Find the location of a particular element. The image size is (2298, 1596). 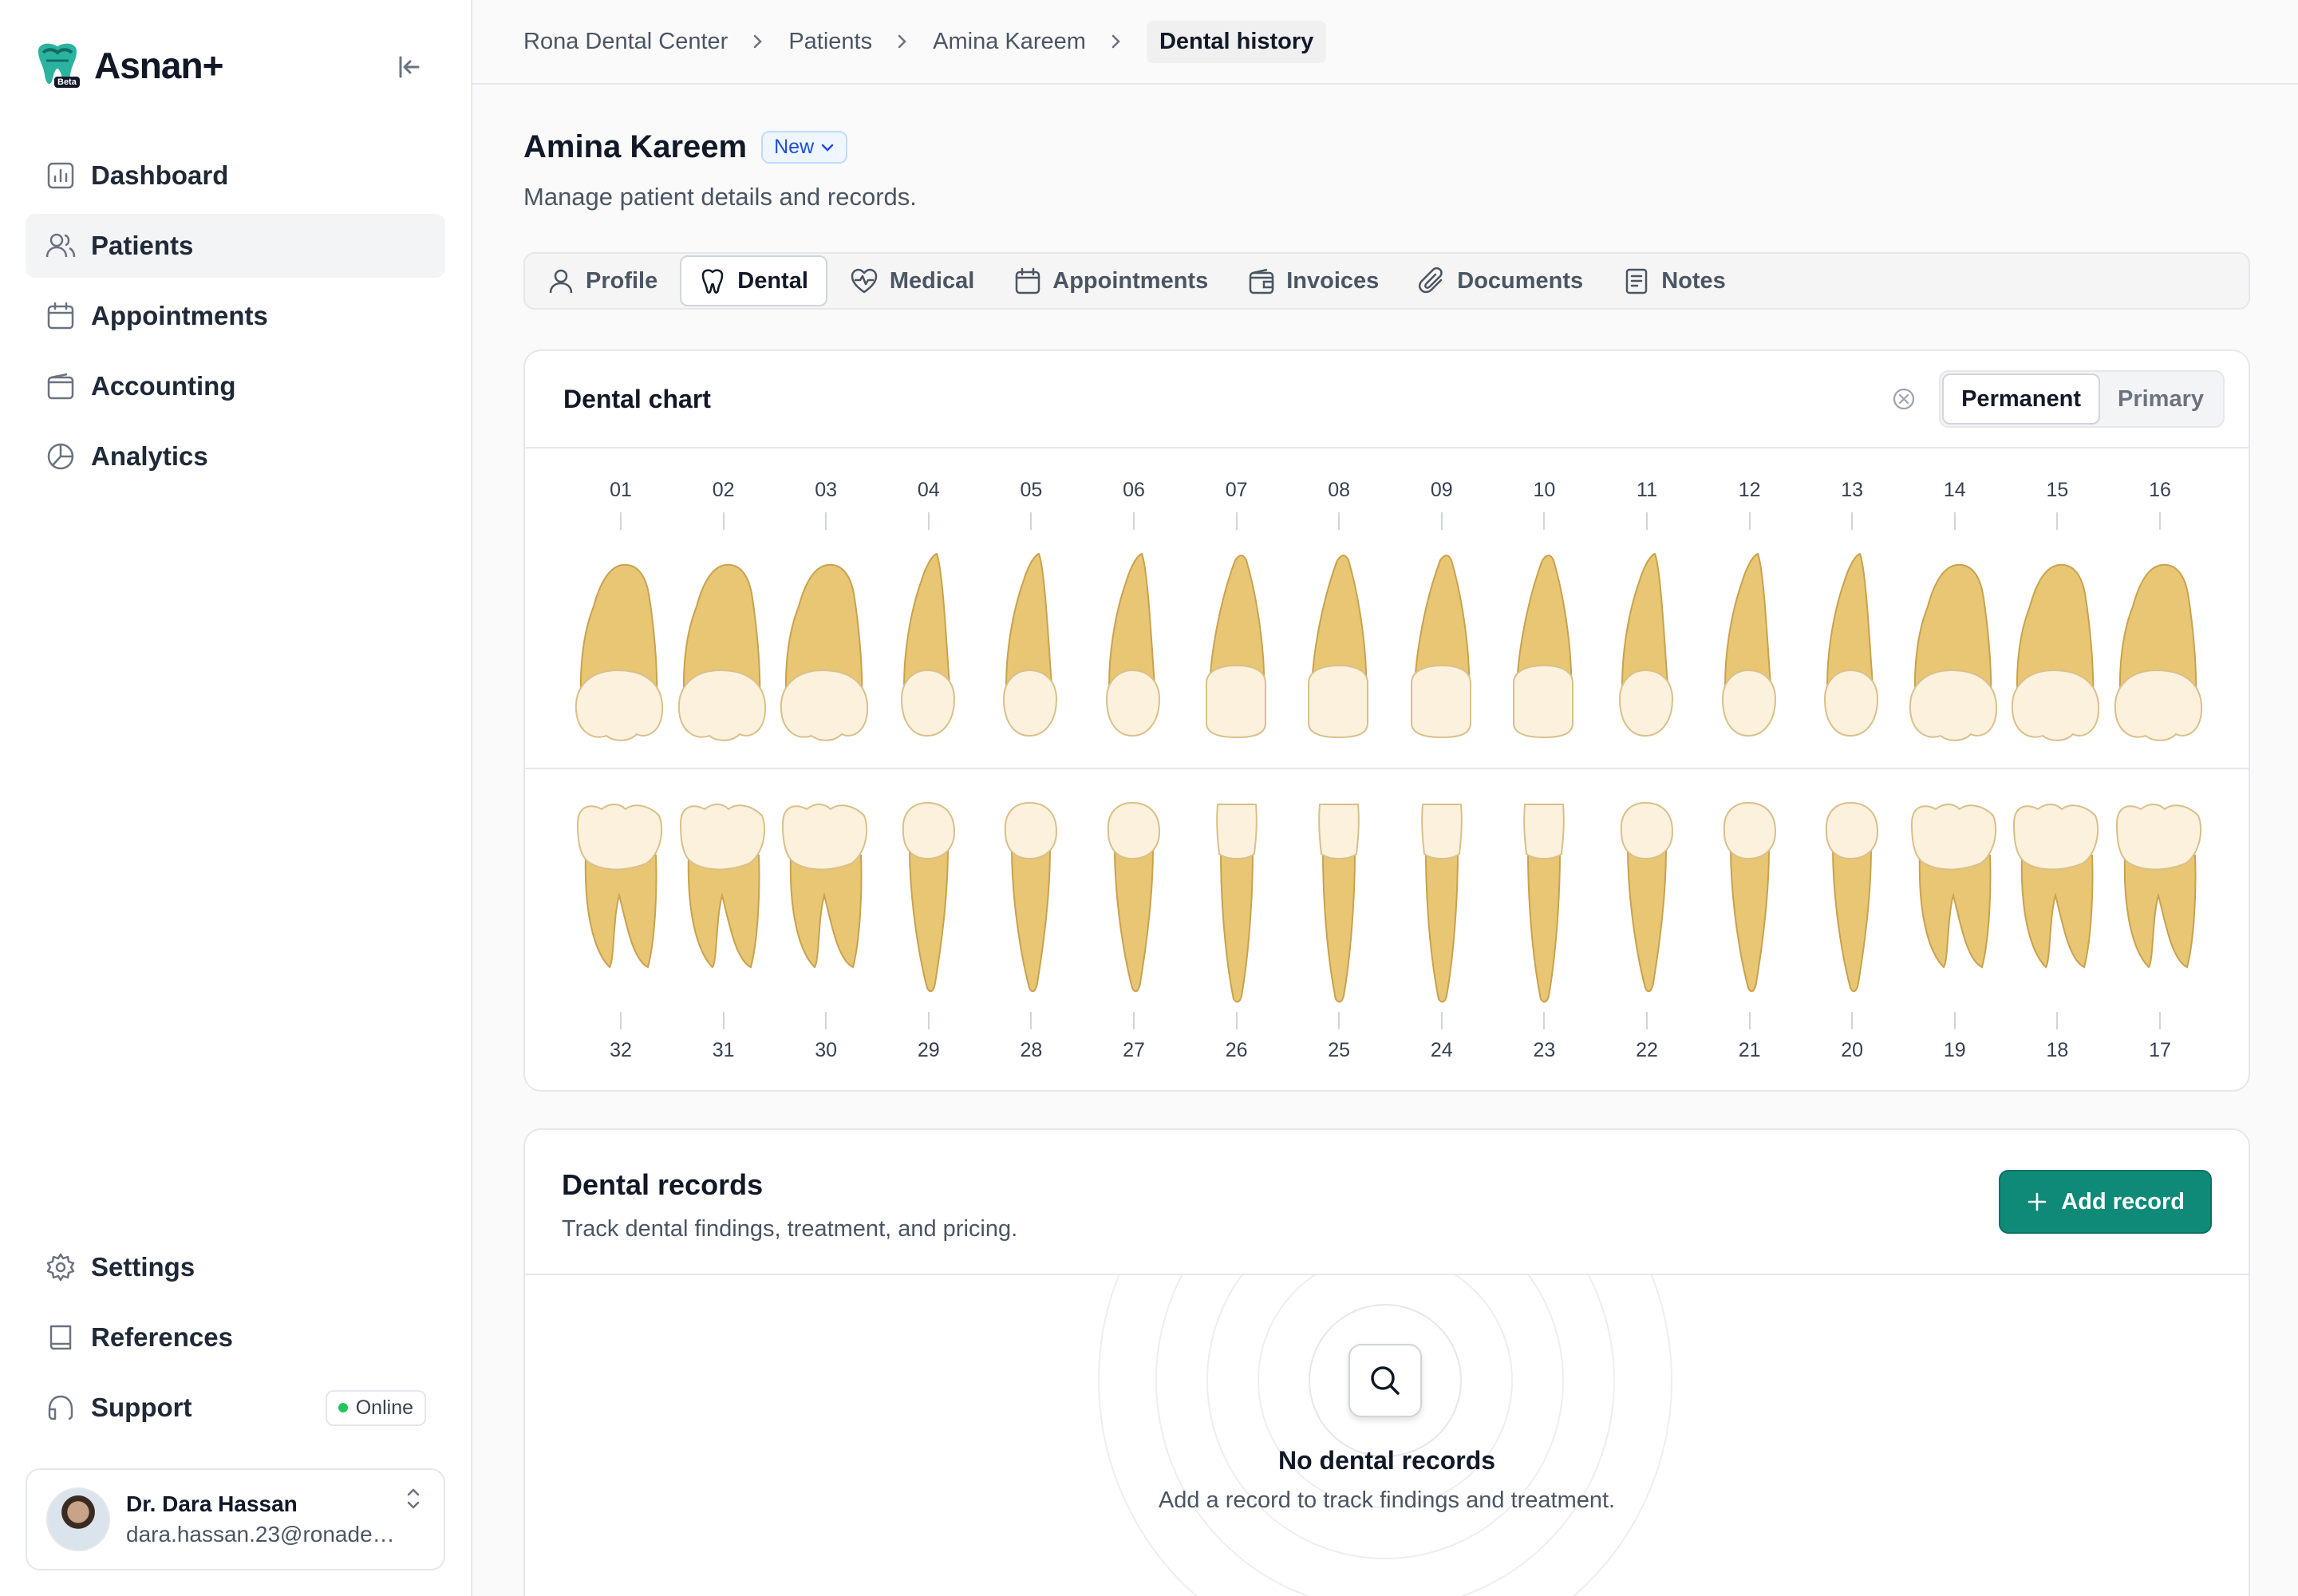

tooth-24: 24 is located at coordinates (1442, 930).